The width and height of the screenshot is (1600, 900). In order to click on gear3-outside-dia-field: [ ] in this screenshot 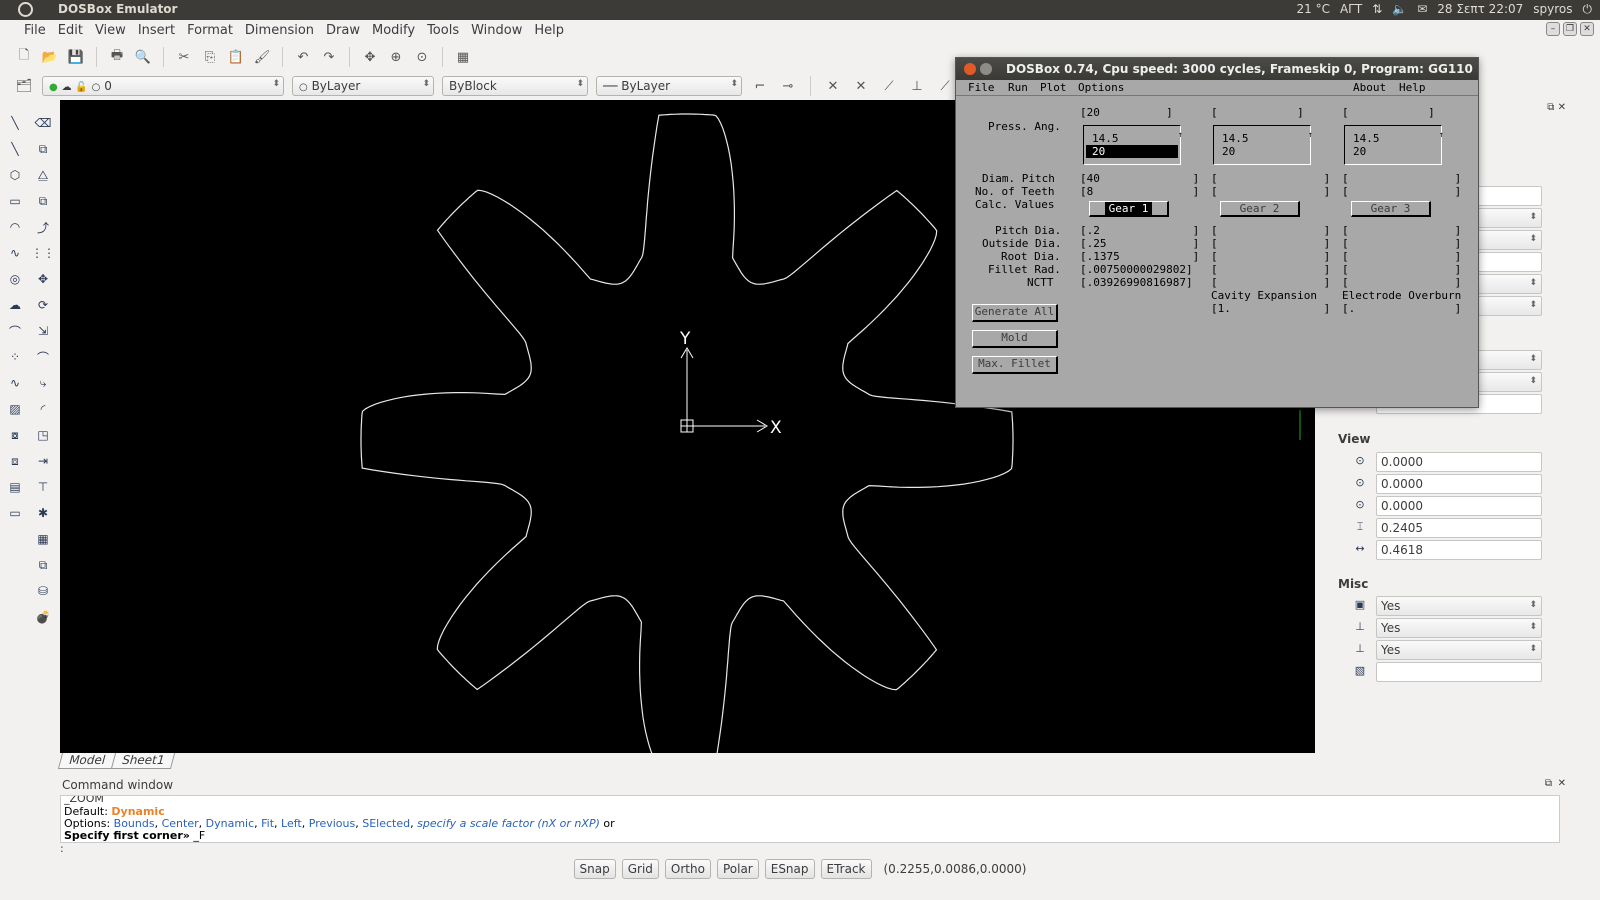, I will do `click(1401, 243)`.